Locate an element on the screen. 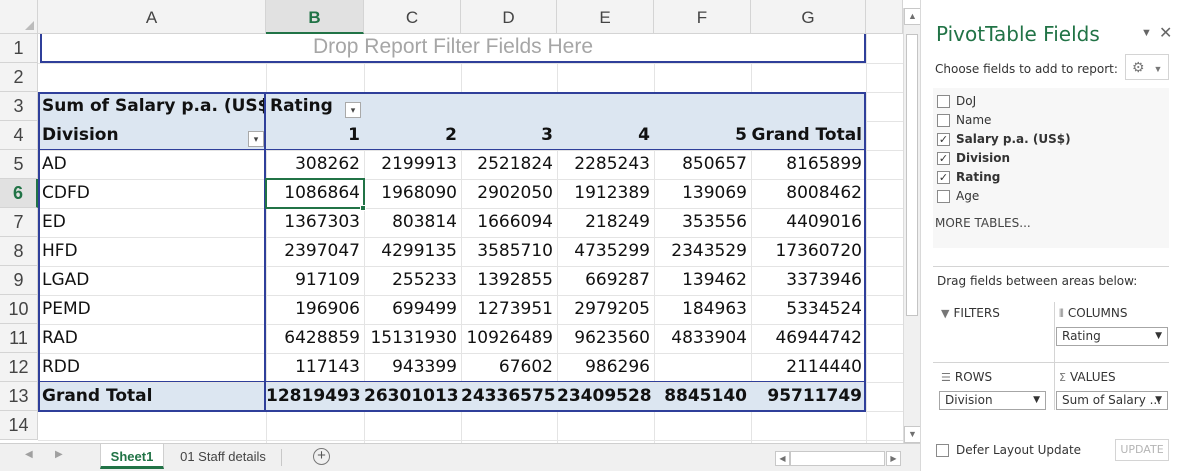  defer-layout-checkbox is located at coordinates (942, 450).